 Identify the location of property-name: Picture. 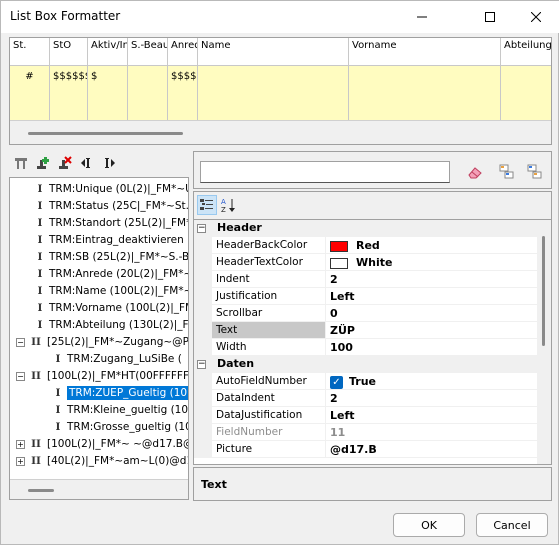
(269, 449).